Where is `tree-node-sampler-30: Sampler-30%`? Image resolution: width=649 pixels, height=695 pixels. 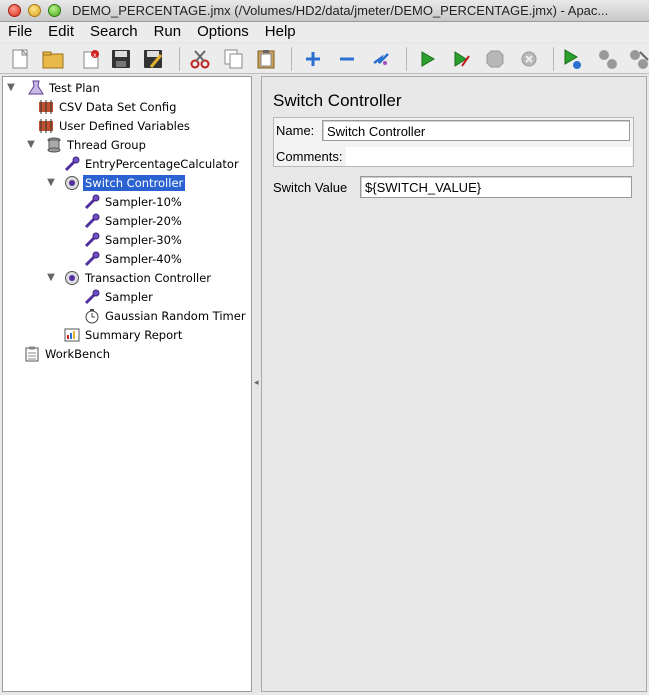
tree-node-sampler-30: Sampler-30% is located at coordinates (124, 239).